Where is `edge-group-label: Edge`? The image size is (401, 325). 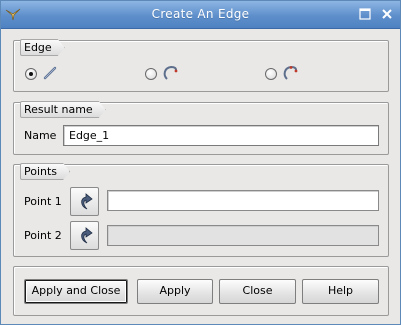
edge-group-label: Edge is located at coordinates (42, 47).